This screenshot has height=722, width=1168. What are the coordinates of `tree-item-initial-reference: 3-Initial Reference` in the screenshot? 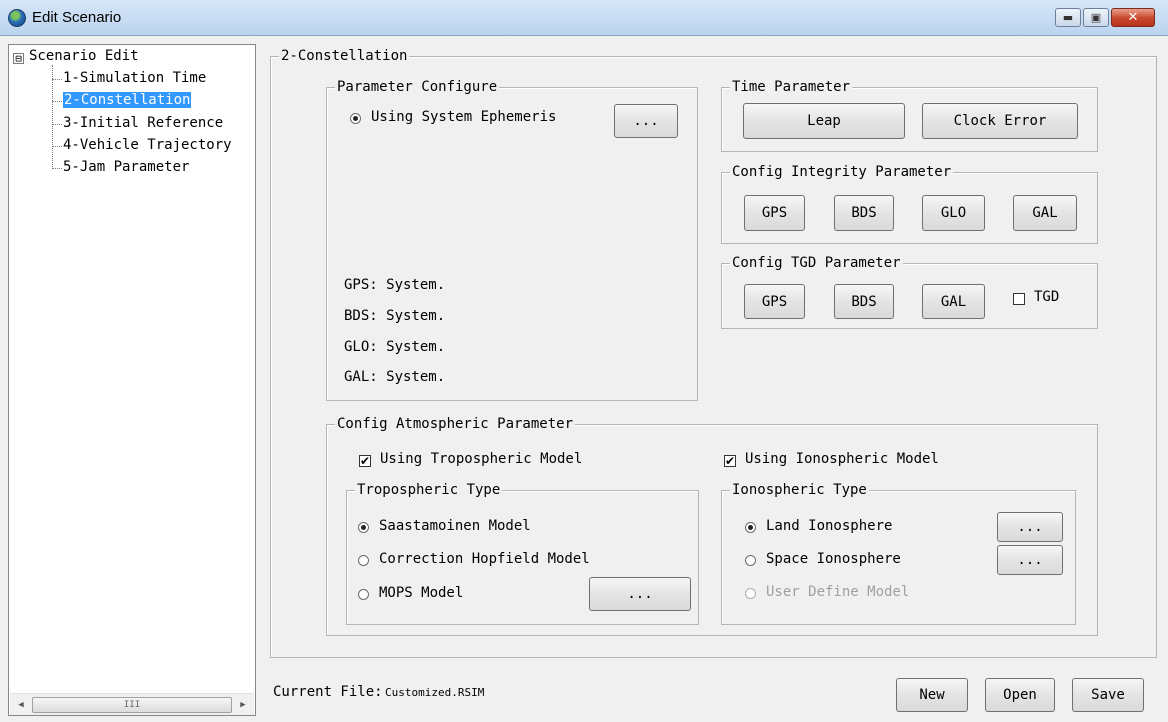 It's located at (143, 123).